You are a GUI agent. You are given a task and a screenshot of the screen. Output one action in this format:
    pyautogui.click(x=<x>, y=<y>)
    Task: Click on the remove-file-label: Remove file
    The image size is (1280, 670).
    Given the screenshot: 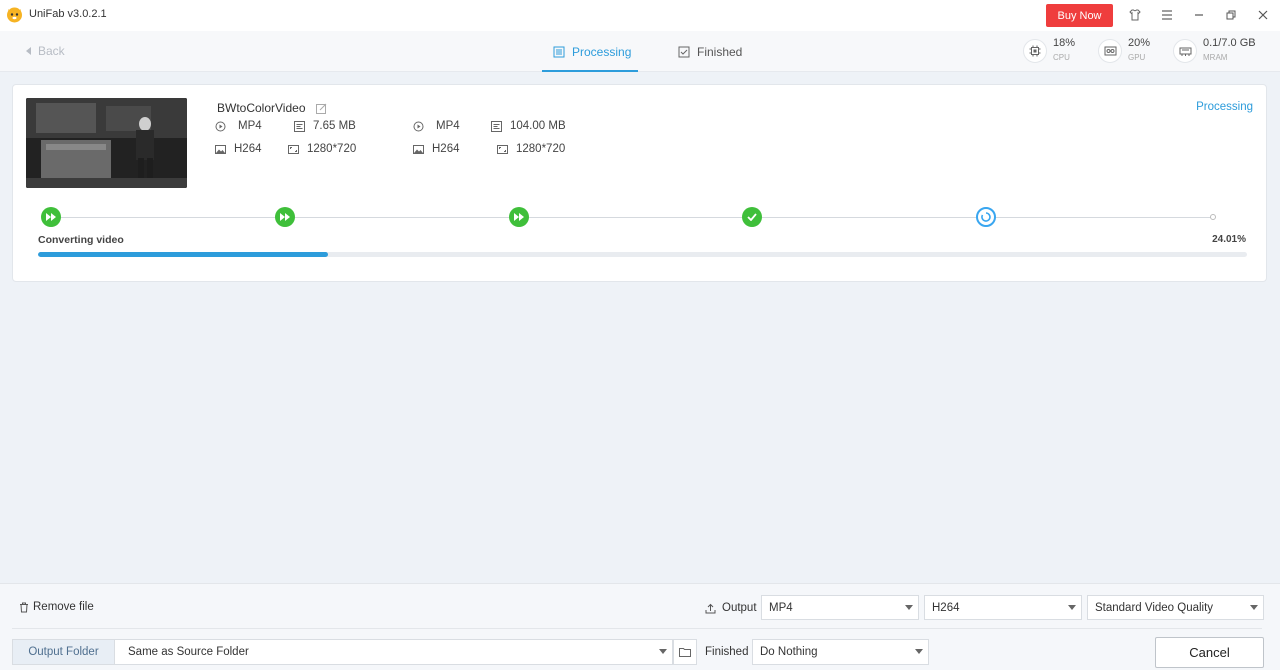 What is the action you would take?
    pyautogui.click(x=63, y=607)
    